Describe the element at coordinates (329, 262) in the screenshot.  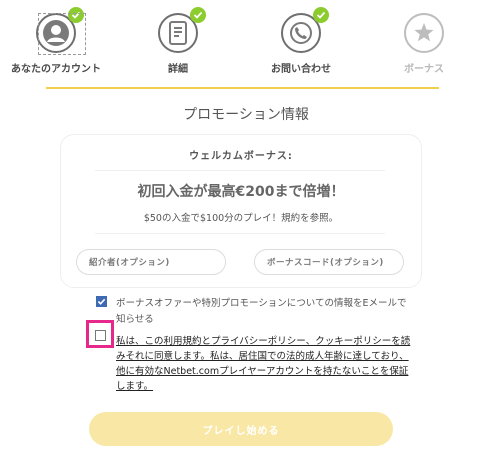
I see `bonus-code-input: ボーナスコード(オプション)` at that location.